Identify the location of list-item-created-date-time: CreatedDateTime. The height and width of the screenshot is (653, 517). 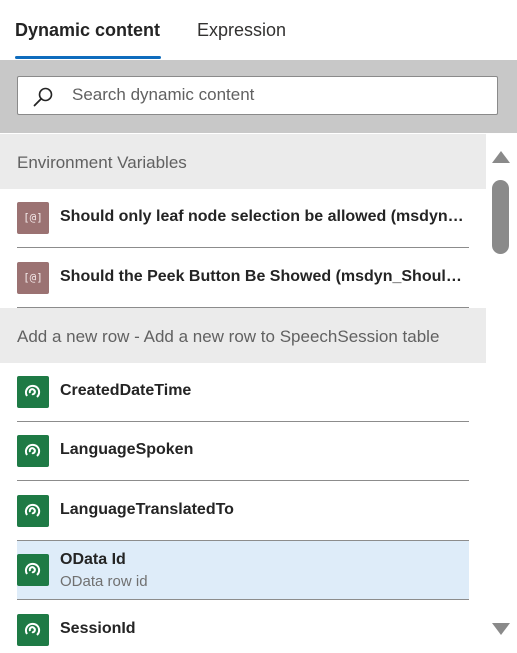
(243, 392).